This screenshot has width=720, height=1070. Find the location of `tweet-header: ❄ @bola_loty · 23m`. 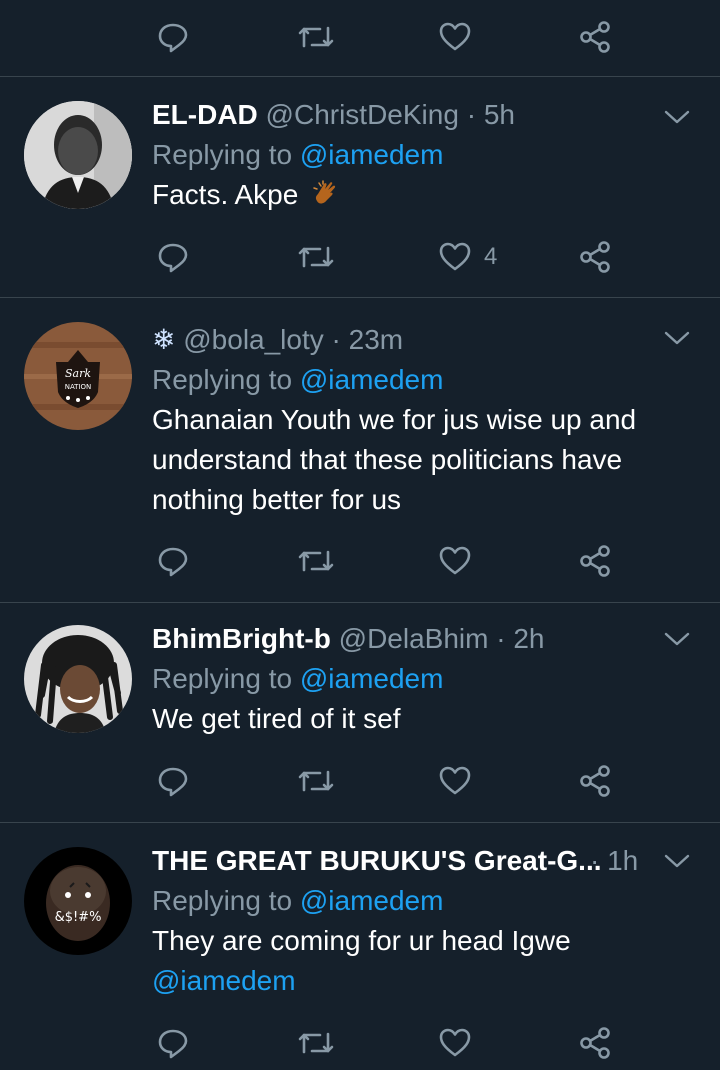

tweet-header: ❄ @bola_loty · 23m is located at coordinates (413, 340).